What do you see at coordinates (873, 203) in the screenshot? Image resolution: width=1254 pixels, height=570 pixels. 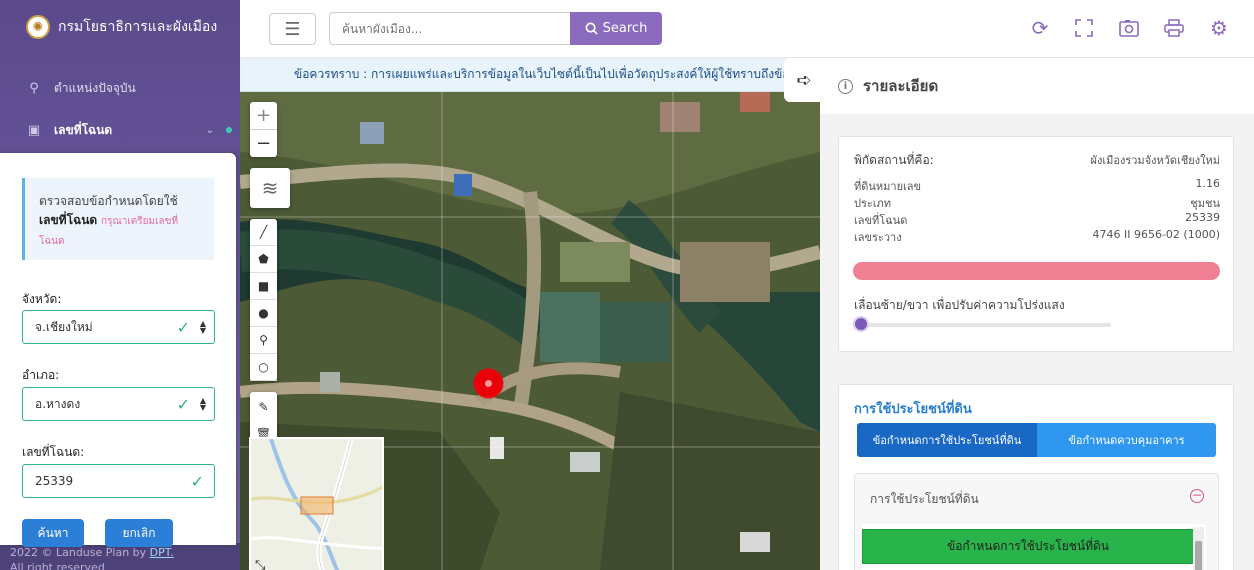 I see `row-label: ประเภท` at bounding box center [873, 203].